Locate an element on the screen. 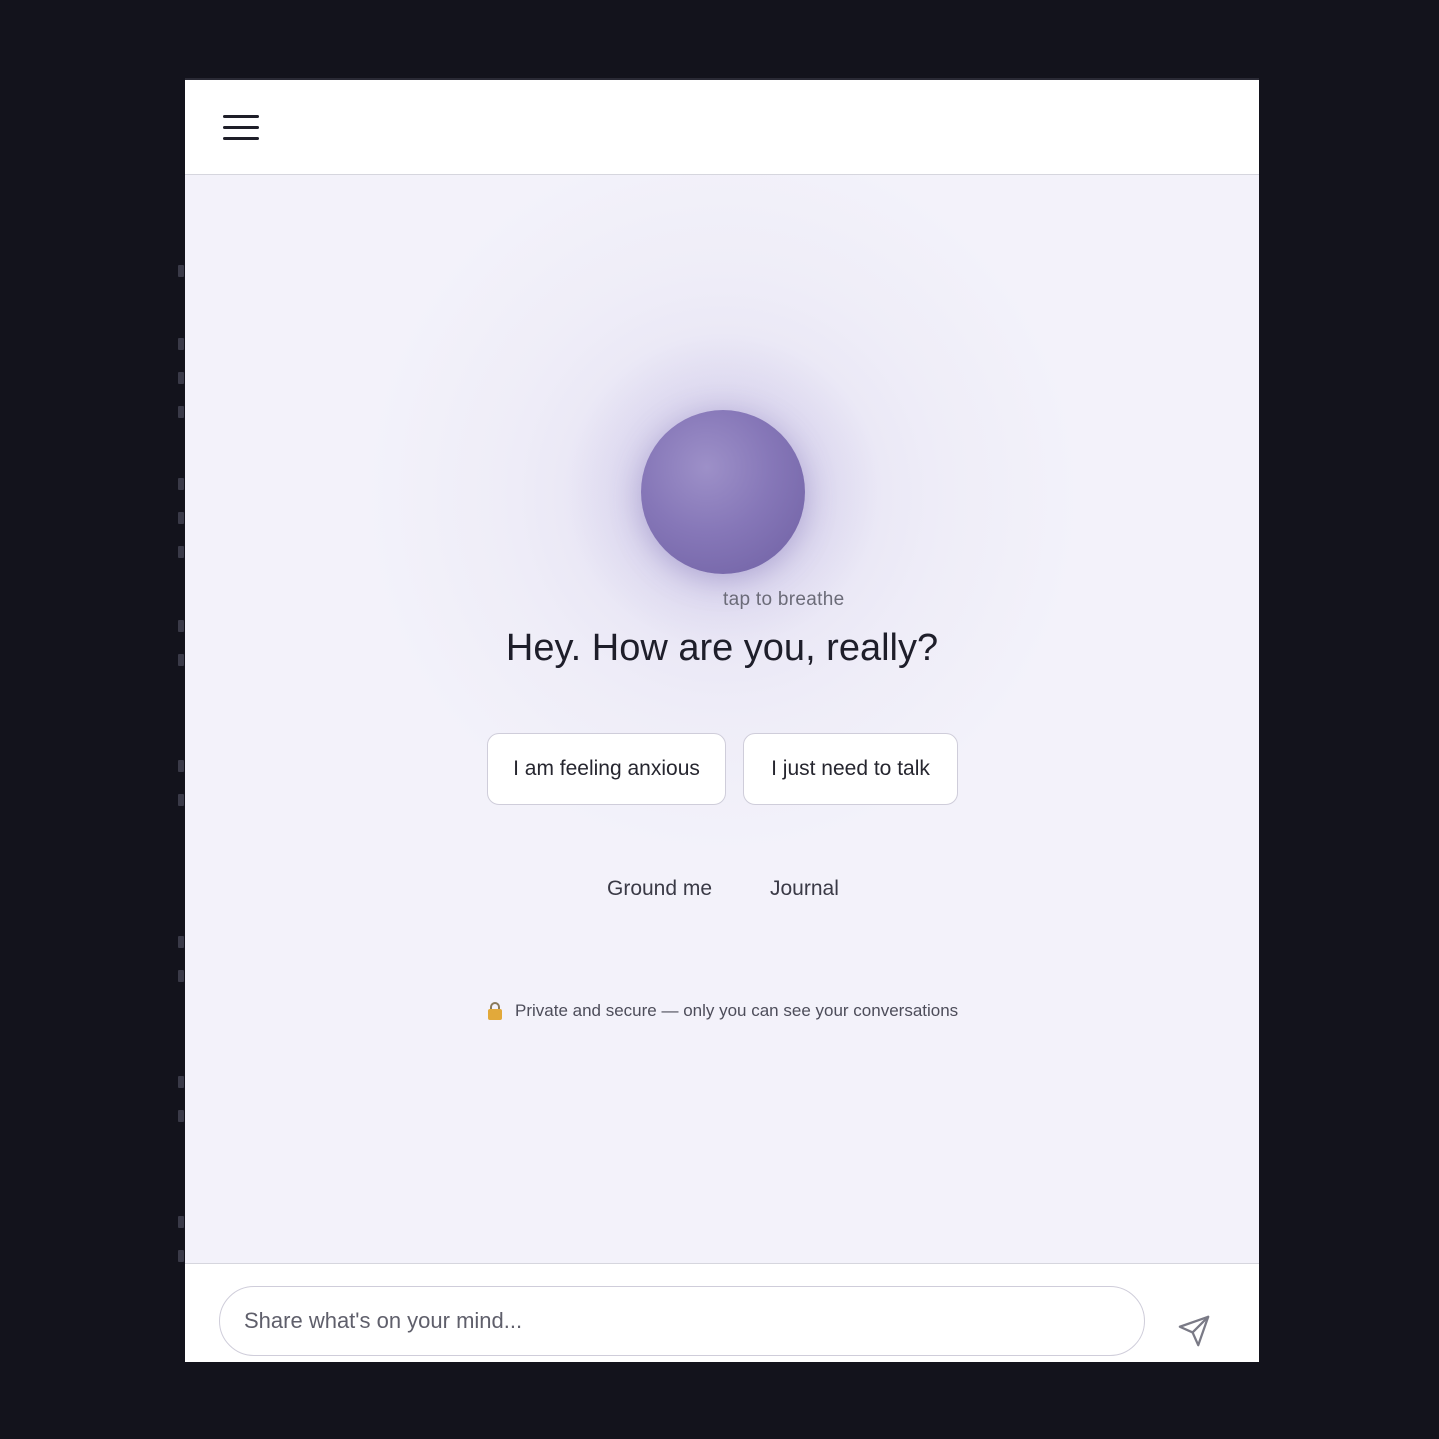 The width and height of the screenshot is (1439, 1439). message-input is located at coordinates (682, 1321).